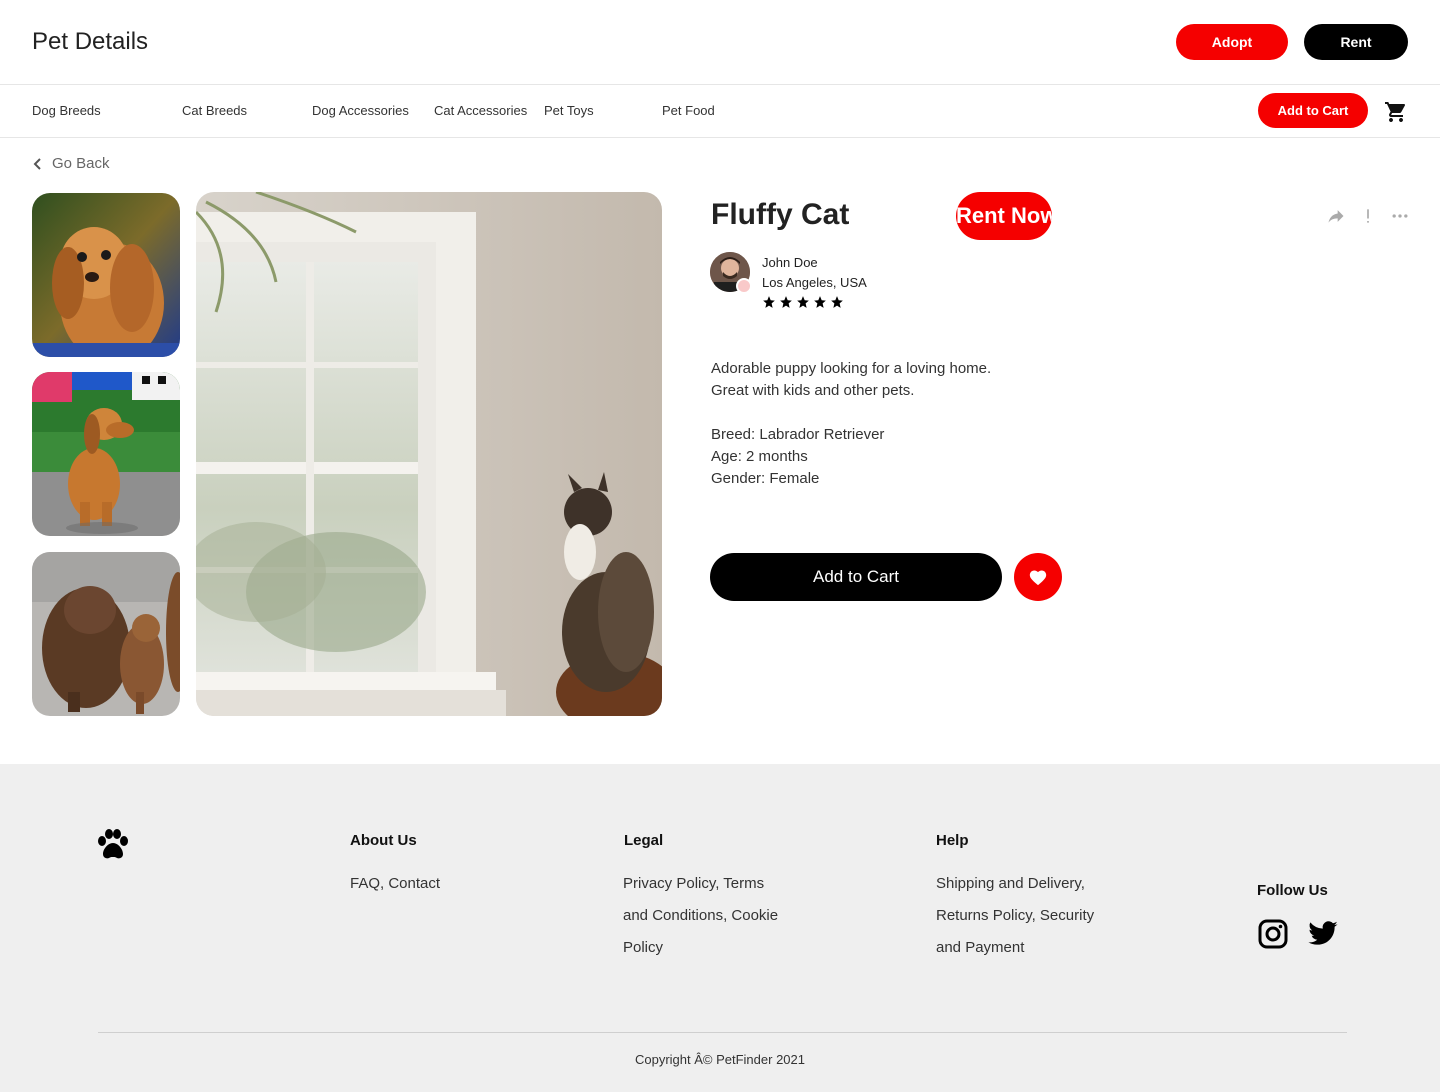 The height and width of the screenshot is (1092, 1440). Describe the element at coordinates (722, 1032) in the screenshot. I see `footer-divider` at that location.